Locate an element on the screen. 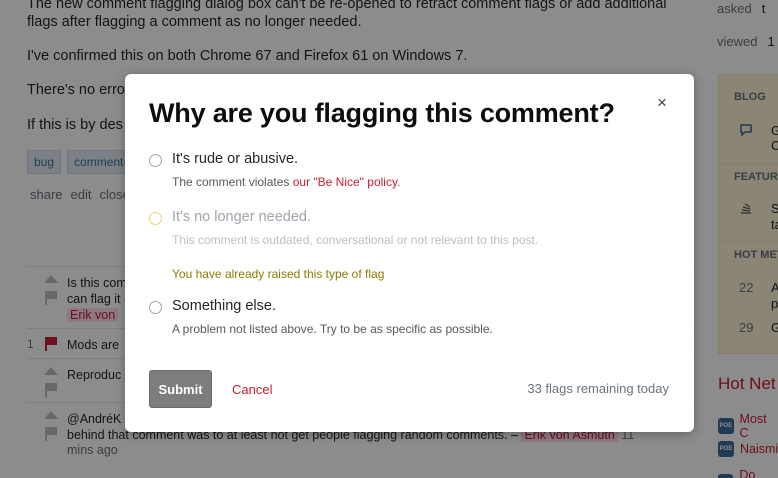 Image resolution: width=778 pixels, height=478 pixels. cancel-button: Cancel is located at coordinates (252, 389).